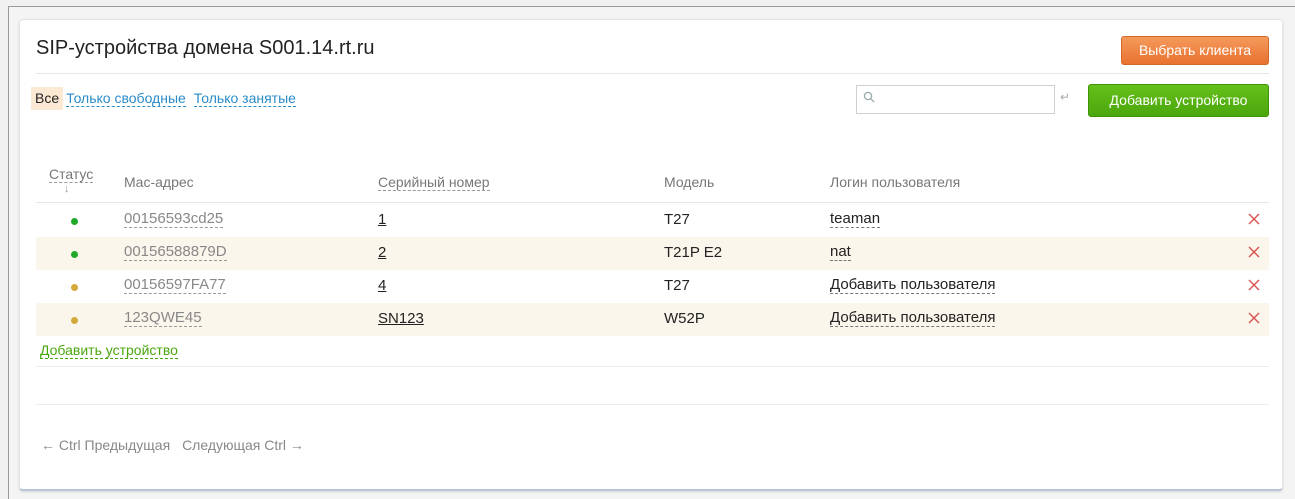  What do you see at coordinates (382, 219) in the screenshot?
I see `serial-number-link: 1` at bounding box center [382, 219].